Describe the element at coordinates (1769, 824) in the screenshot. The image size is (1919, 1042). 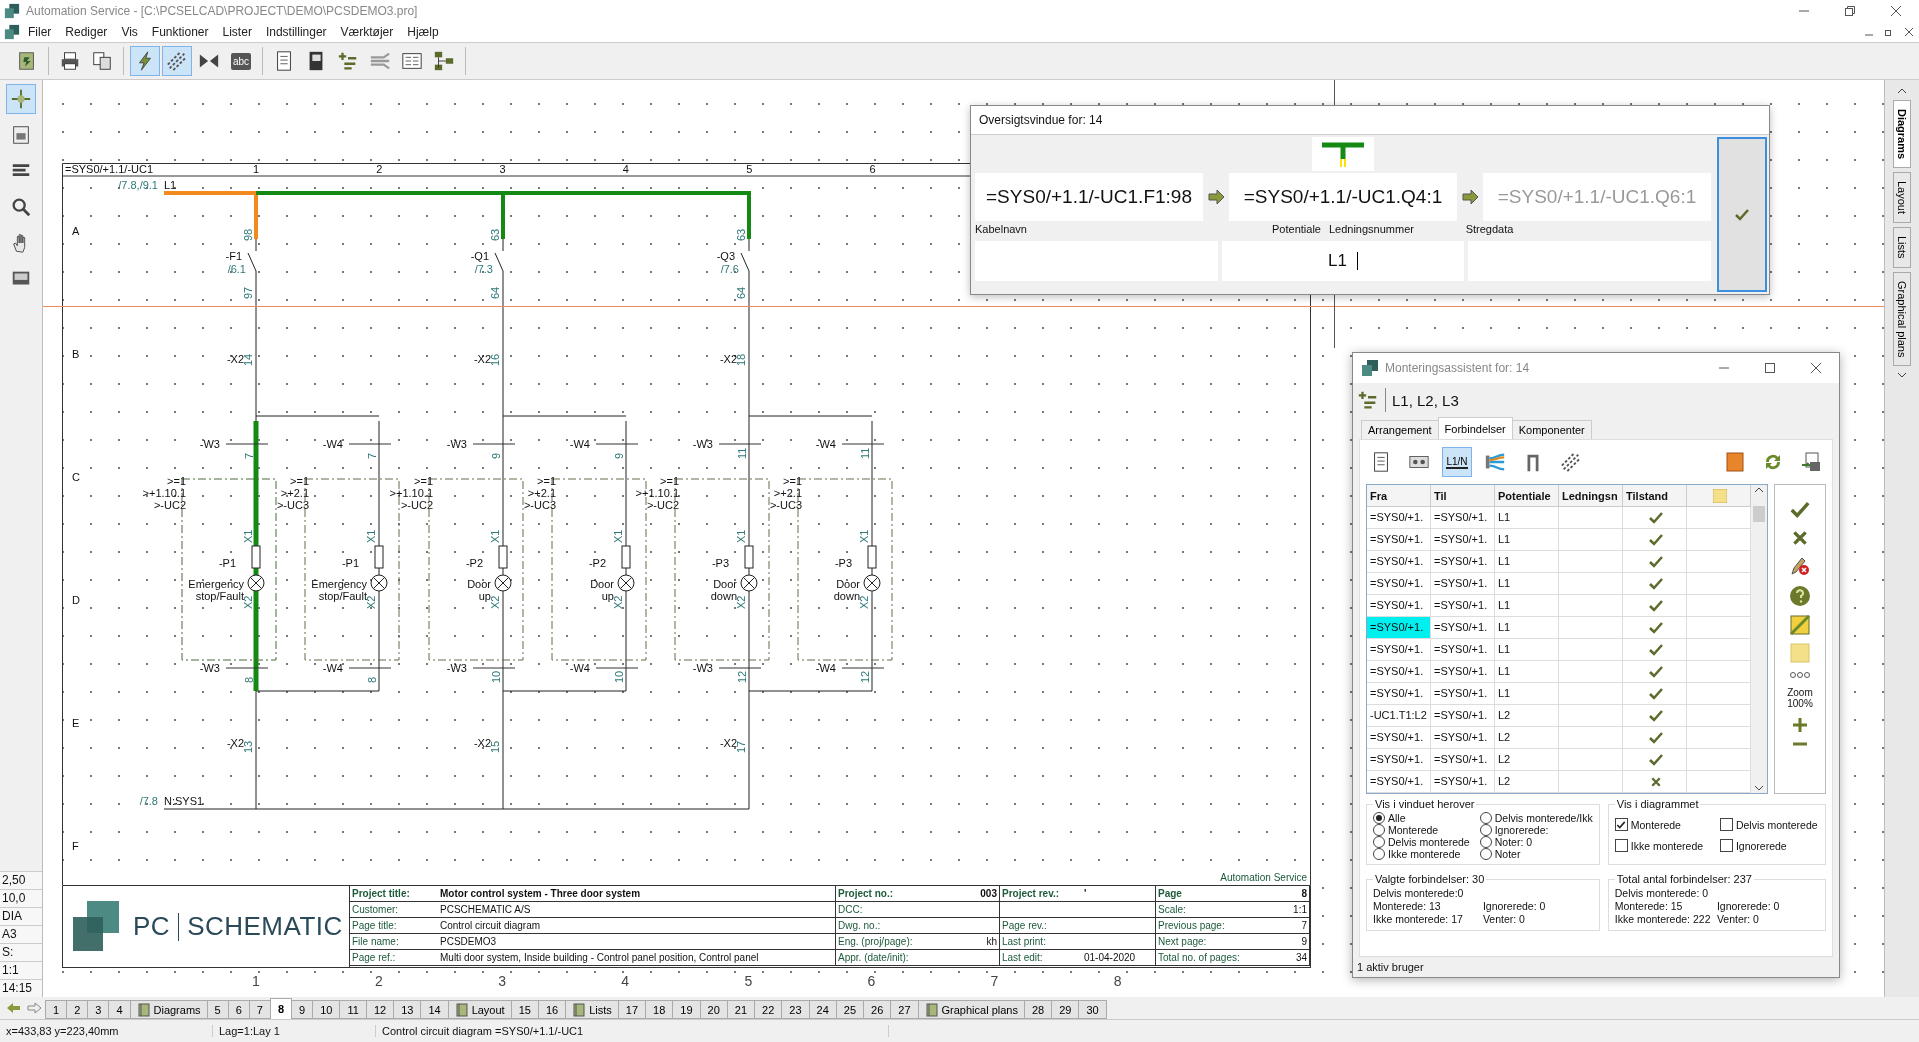
I see `checkbox-option: Delvis monterede` at that location.